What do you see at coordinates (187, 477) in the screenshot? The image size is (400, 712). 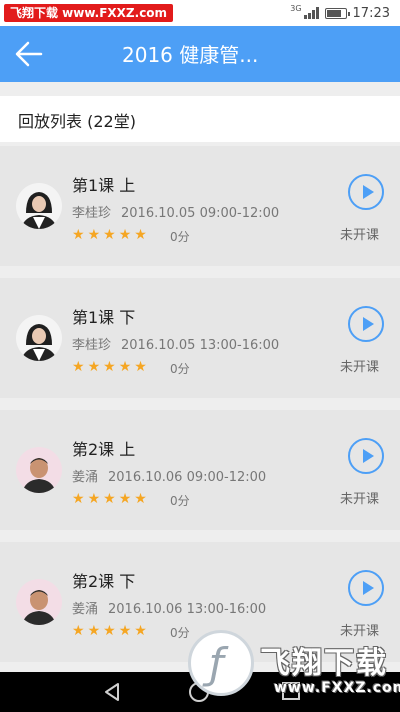 I see `lesson-datetime: 2016.10.06 09:00-12:00` at bounding box center [187, 477].